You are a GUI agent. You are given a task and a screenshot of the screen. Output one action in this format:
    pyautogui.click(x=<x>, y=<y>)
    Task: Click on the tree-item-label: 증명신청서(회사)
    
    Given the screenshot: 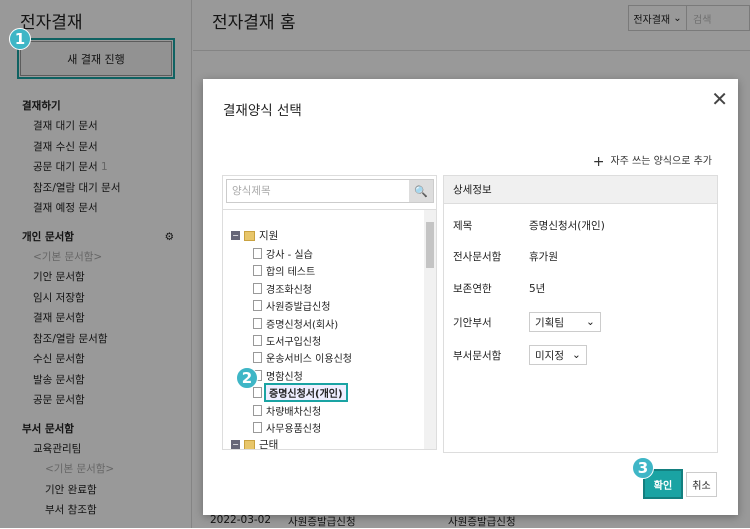 What is the action you would take?
    pyautogui.click(x=302, y=325)
    